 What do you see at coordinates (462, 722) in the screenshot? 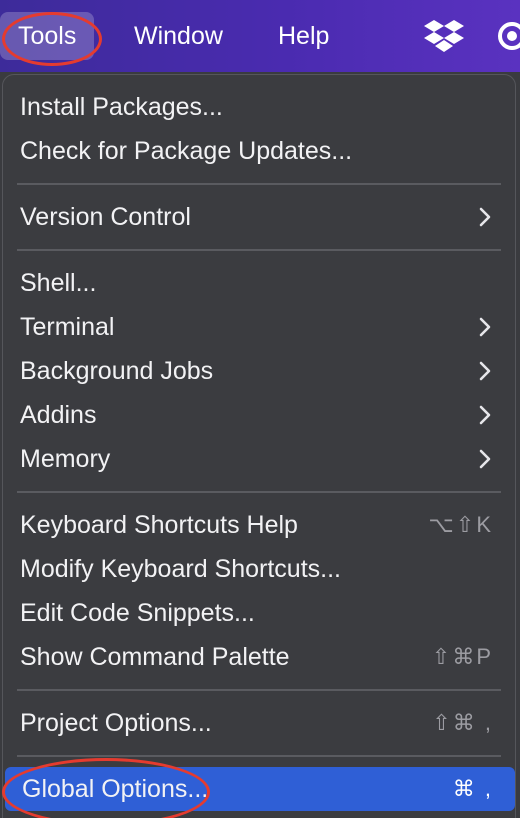
I see `menu-item-shortcut: ⇧⌘ ,` at bounding box center [462, 722].